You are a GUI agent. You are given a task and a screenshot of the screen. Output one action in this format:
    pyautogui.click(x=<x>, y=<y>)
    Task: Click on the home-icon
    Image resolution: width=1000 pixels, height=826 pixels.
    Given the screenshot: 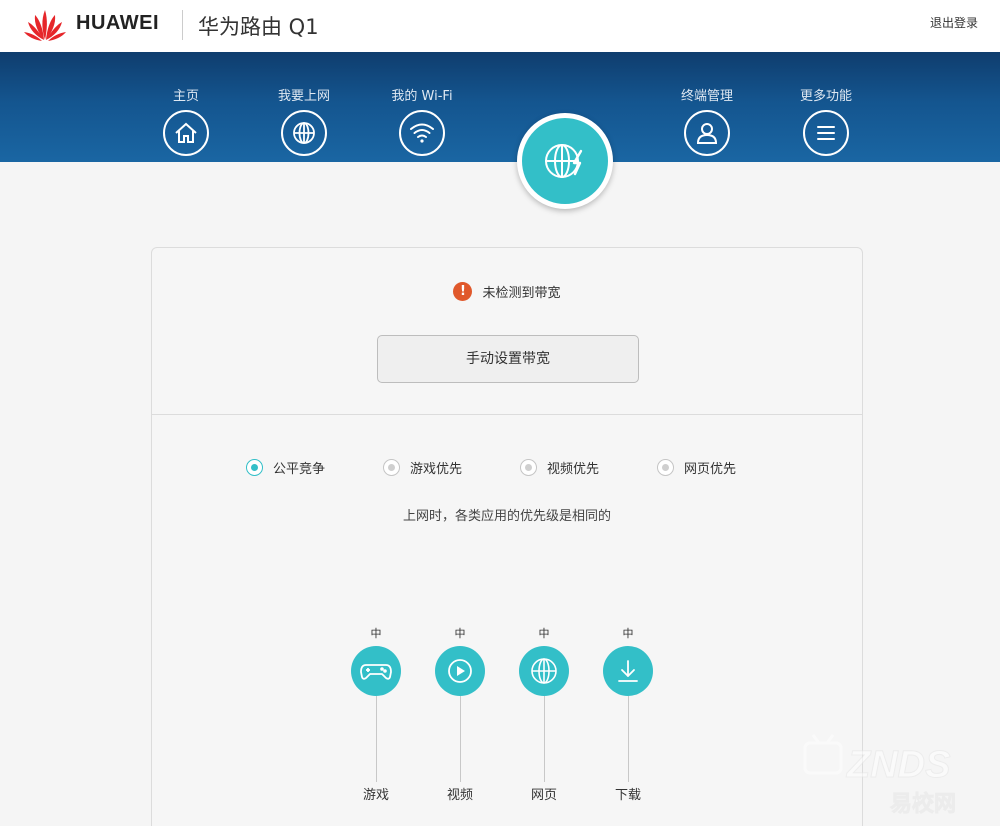 What is the action you would take?
    pyautogui.click(x=186, y=133)
    